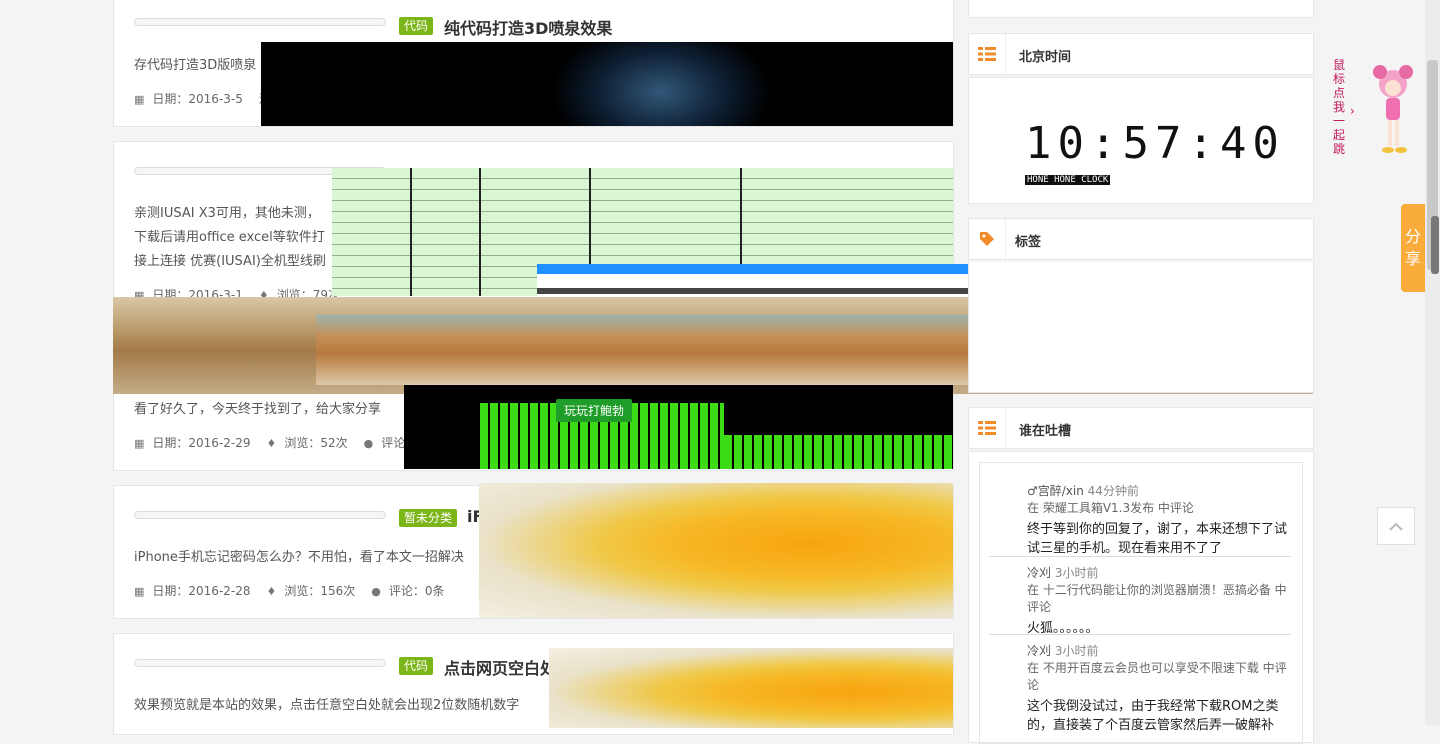  Describe the element at coordinates (1141, 327) in the screenshot. I see `tags-widget` at that location.